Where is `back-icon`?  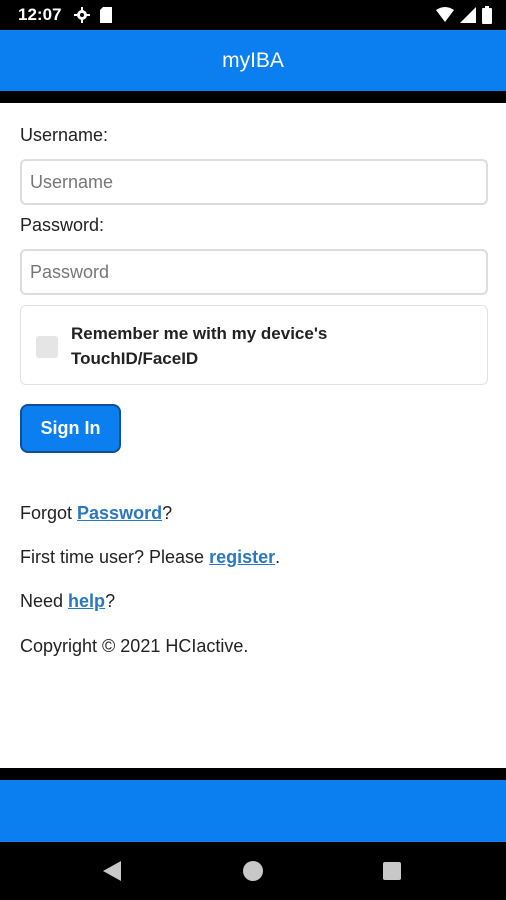 back-icon is located at coordinates (112, 871).